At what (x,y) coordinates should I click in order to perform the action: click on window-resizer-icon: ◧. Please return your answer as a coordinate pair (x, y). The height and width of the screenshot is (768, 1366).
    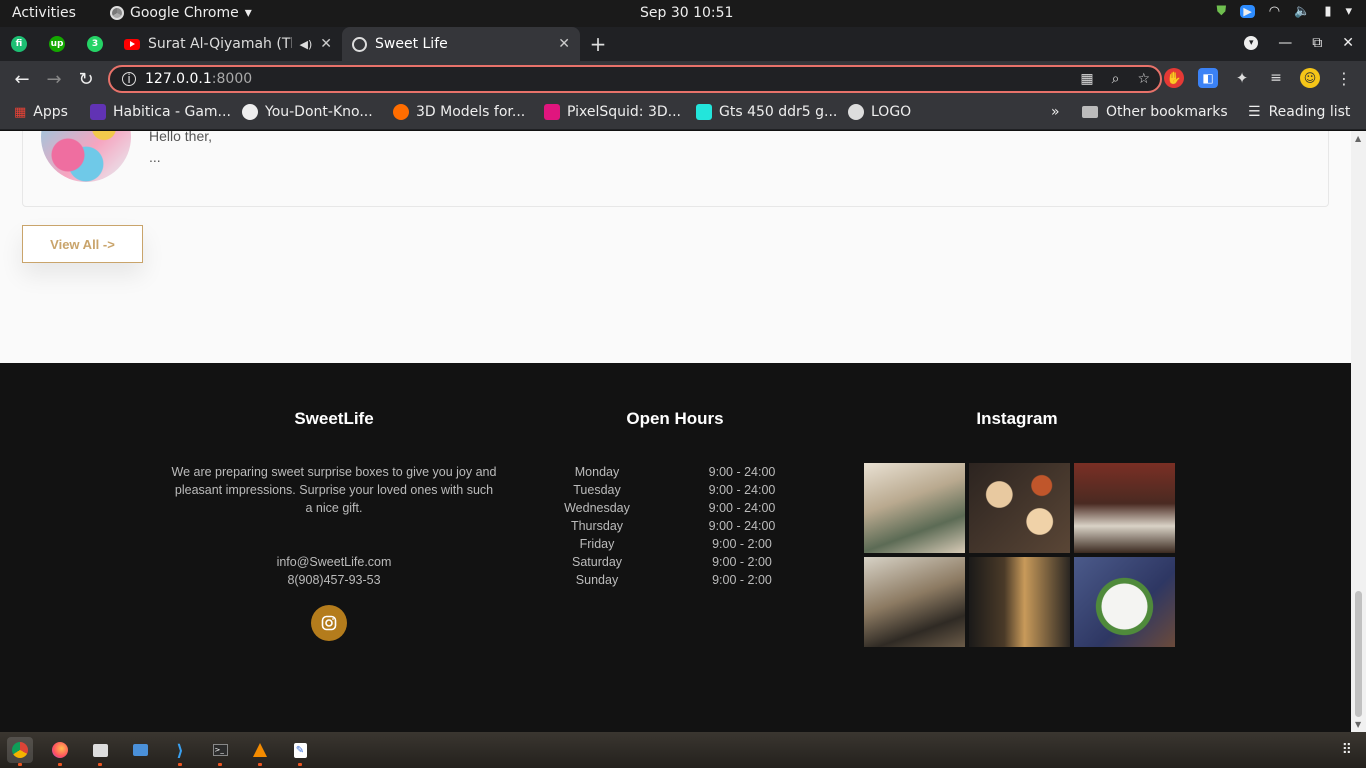
    Looking at the image, I should click on (1208, 78).